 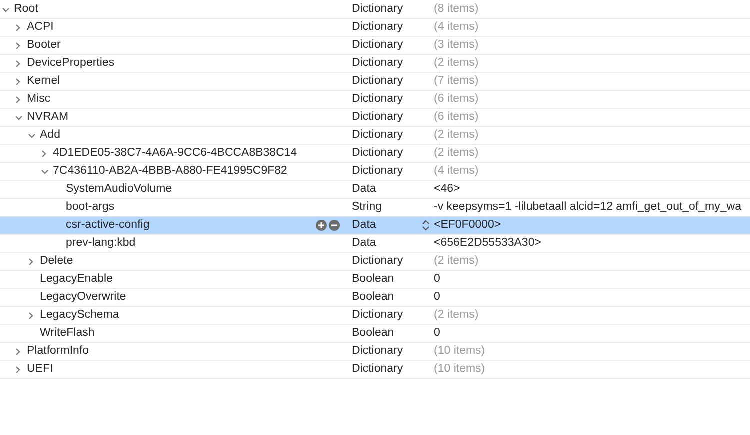 What do you see at coordinates (334, 225) in the screenshot?
I see `remove-icon` at bounding box center [334, 225].